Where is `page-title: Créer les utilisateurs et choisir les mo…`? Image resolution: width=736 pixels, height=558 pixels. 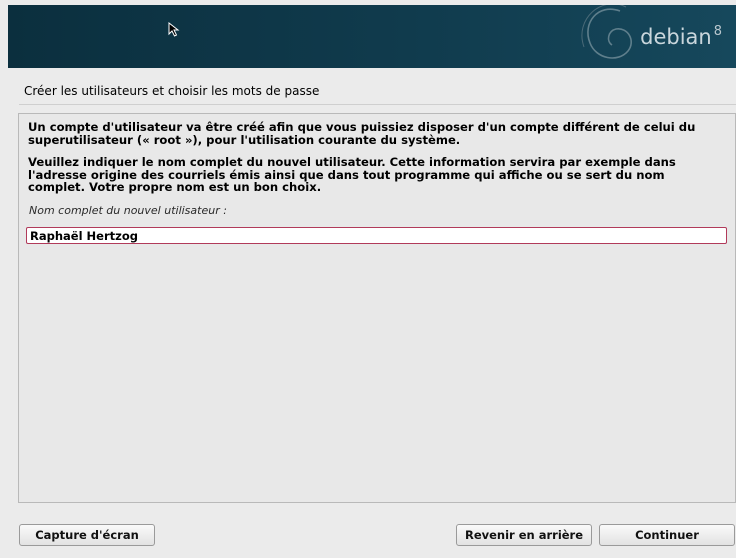 page-title: Créer les utilisateurs et choisir les mo… is located at coordinates (172, 91).